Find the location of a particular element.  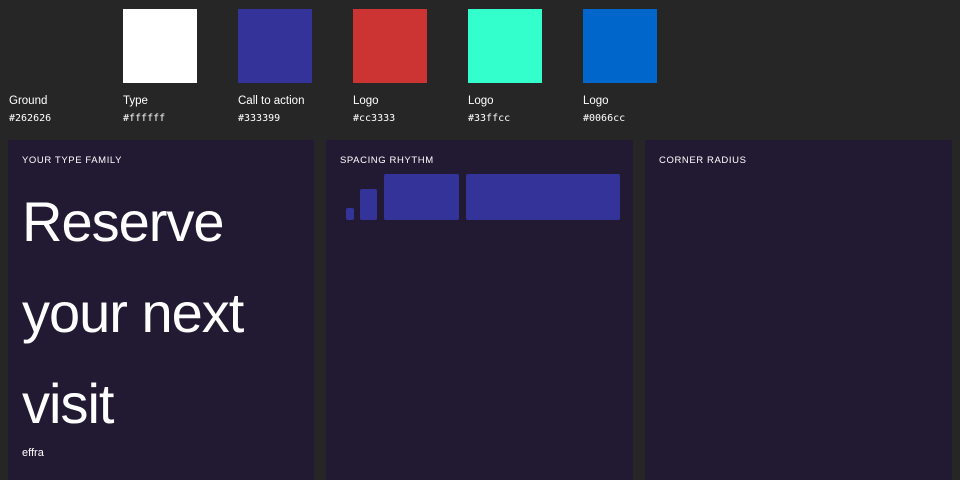

swatch-logo-teal: Logo #33ffcc is located at coordinates (525, 70).